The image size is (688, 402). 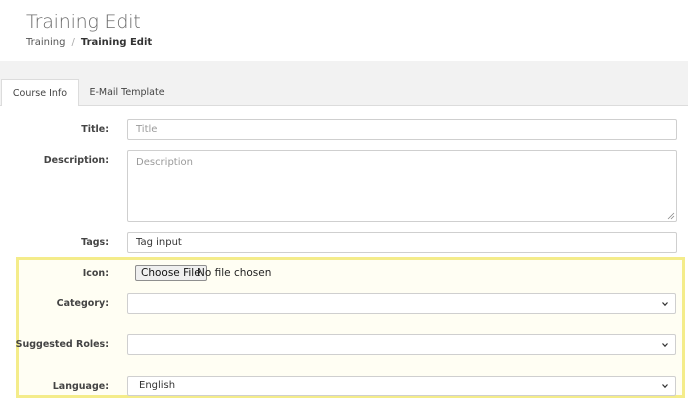 I want to click on category-label: Category:, so click(x=82, y=303).